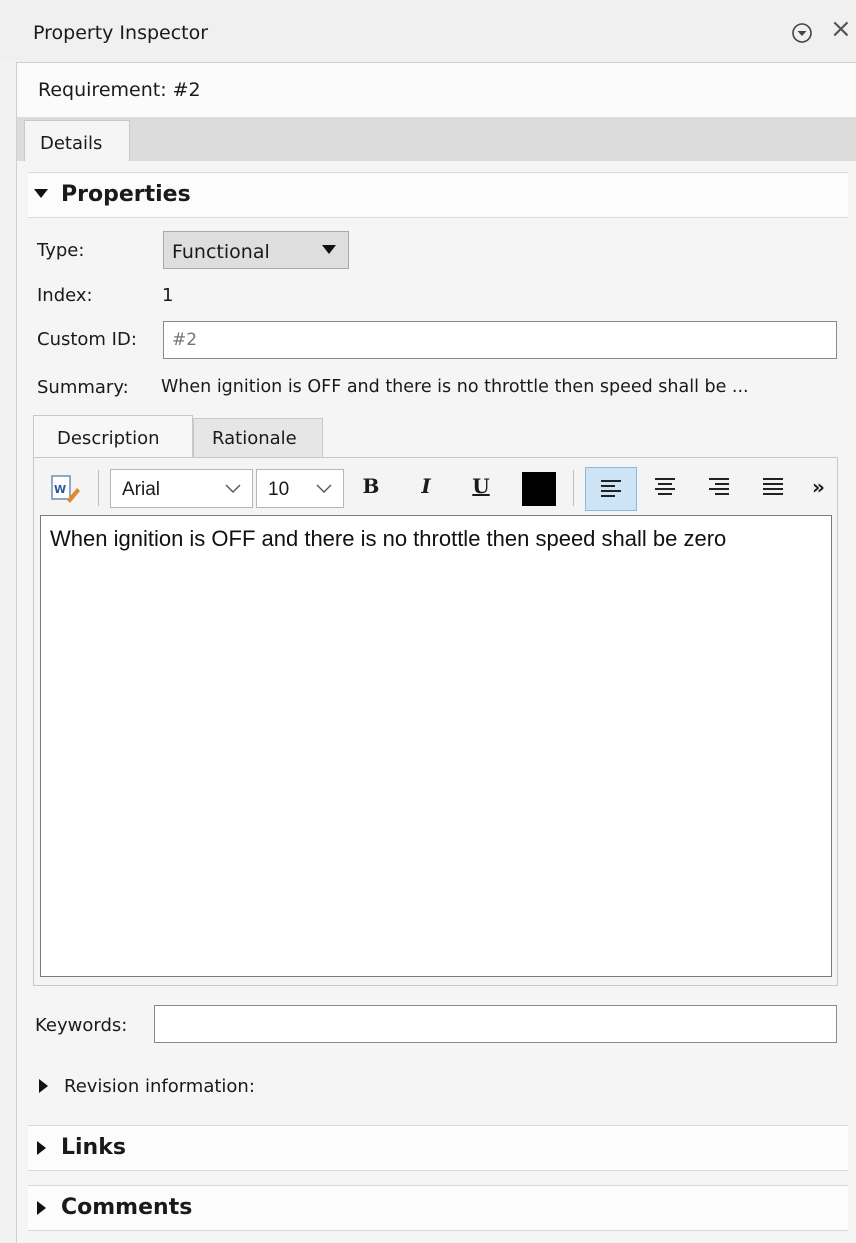 This screenshot has height=1243, width=856. What do you see at coordinates (71, 143) in the screenshot?
I see `tab-details-label: Details` at bounding box center [71, 143].